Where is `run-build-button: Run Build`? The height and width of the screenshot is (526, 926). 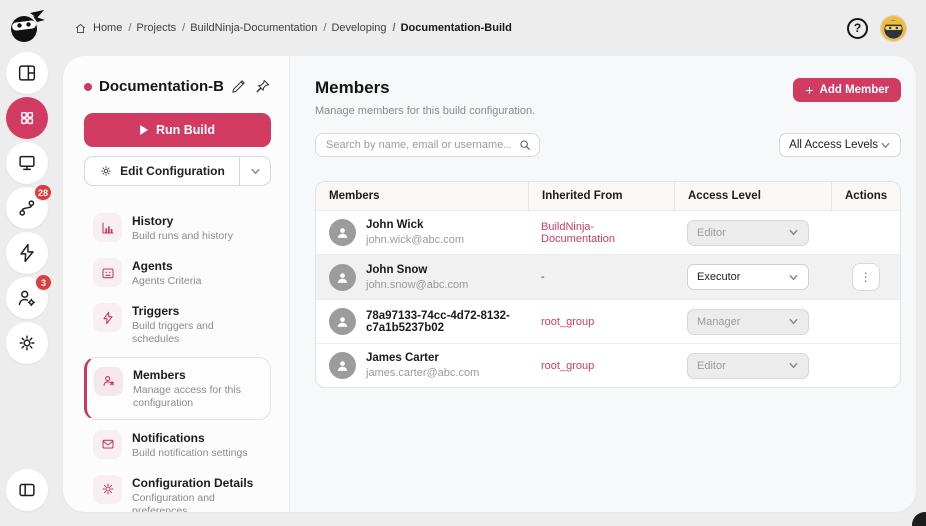 run-build-button: Run Build is located at coordinates (177, 130).